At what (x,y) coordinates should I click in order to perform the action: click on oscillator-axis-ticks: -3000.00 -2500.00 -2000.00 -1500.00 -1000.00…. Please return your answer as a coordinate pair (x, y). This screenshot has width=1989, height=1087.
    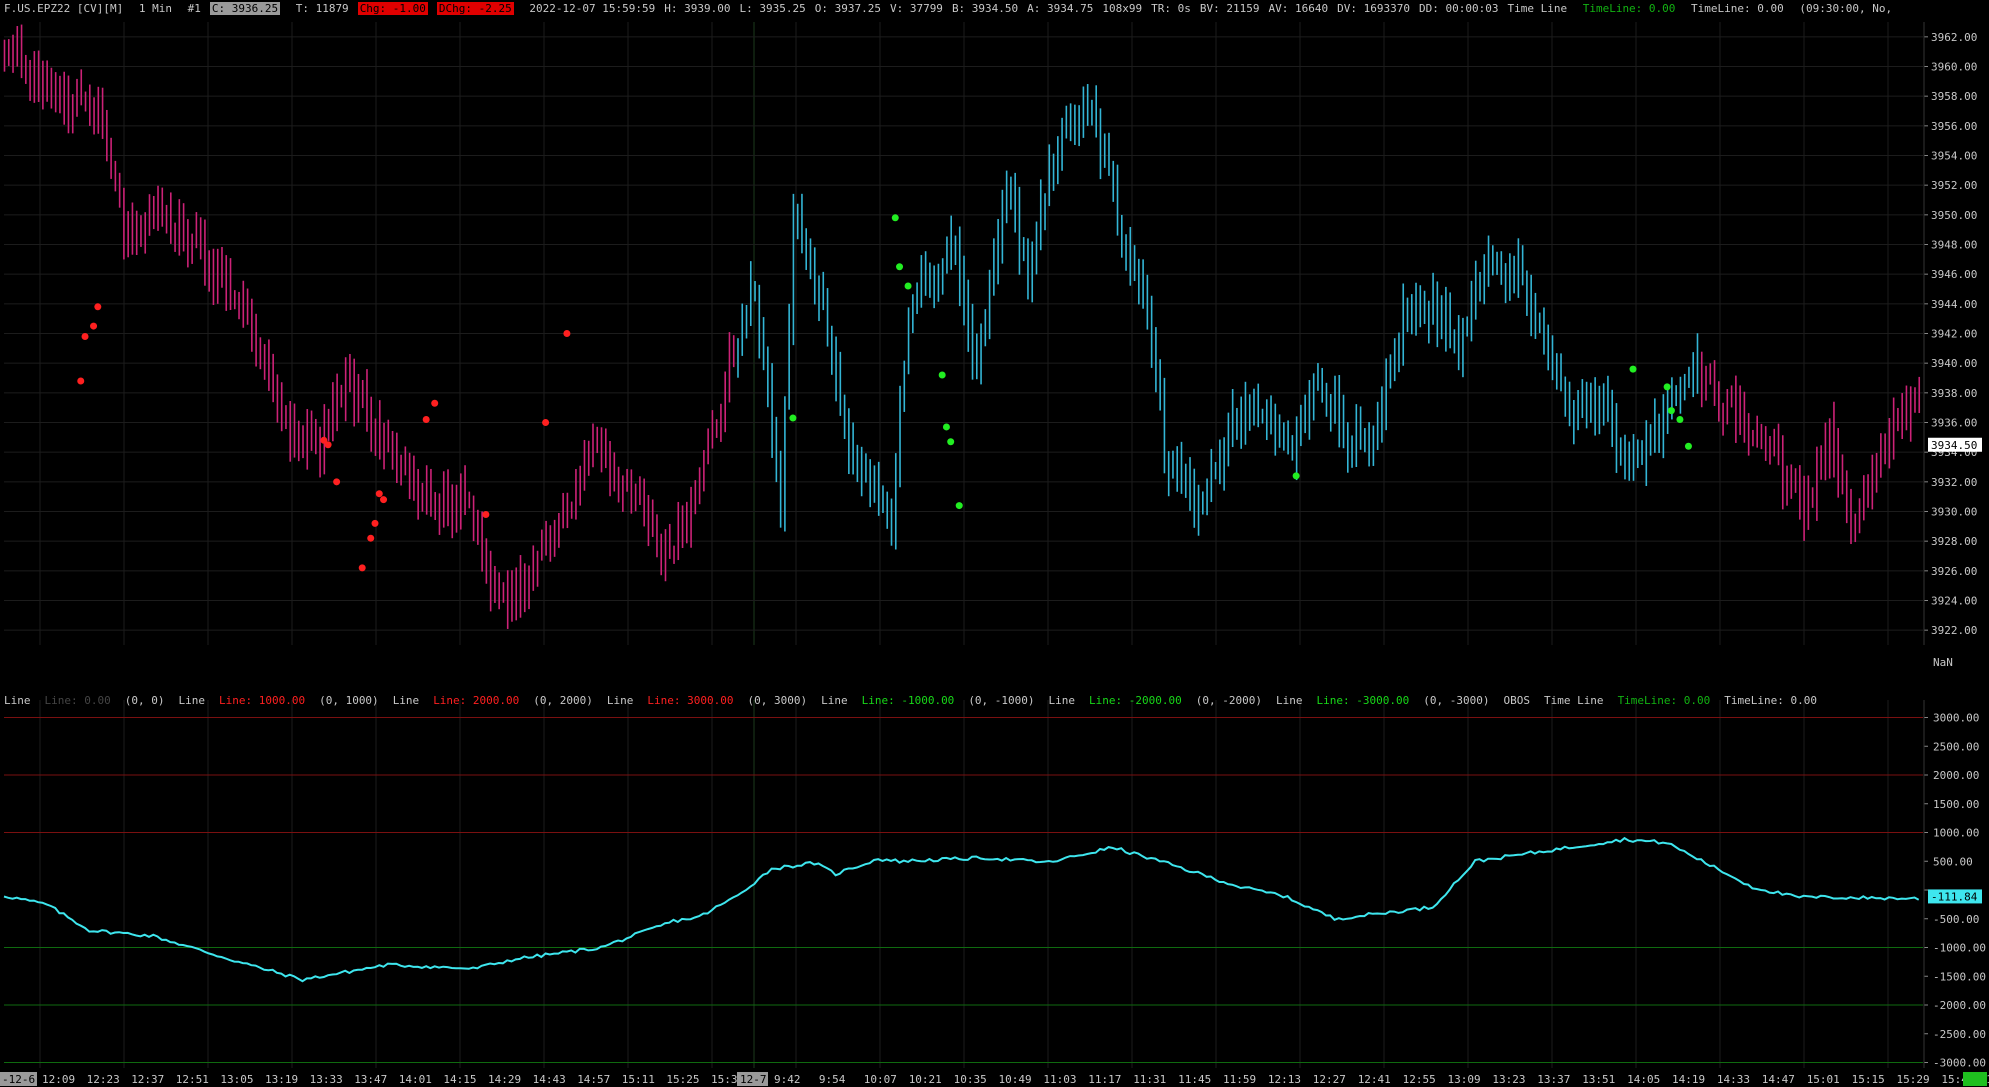
    Looking at the image, I should click on (1954, 885).